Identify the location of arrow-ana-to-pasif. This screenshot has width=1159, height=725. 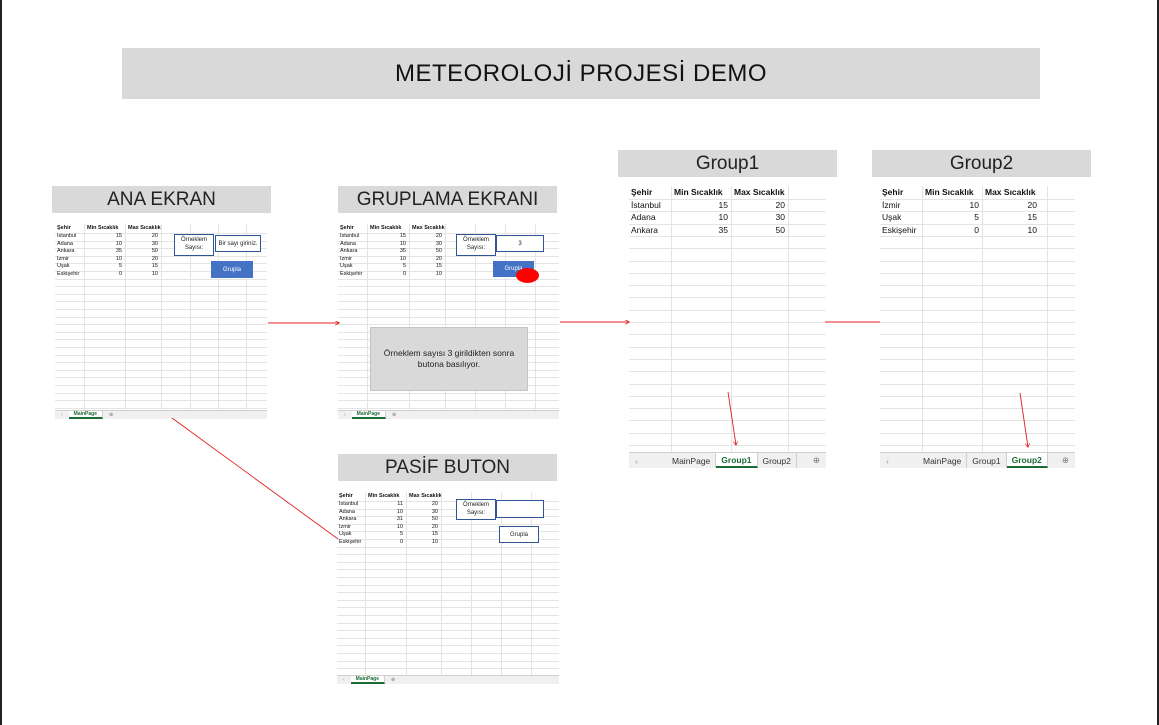
(255, 478).